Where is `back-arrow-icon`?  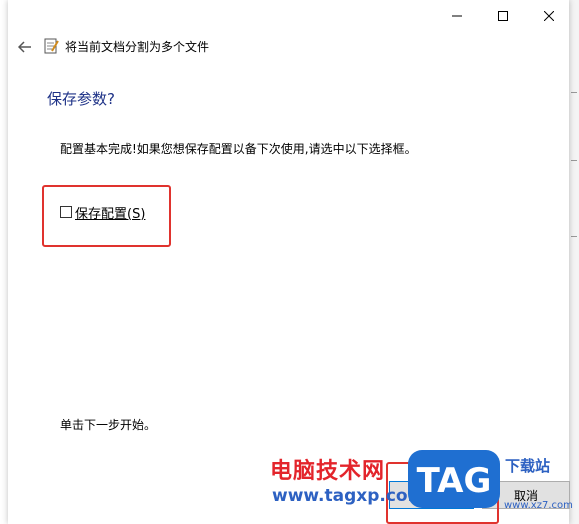
back-arrow-icon is located at coordinates (24, 47).